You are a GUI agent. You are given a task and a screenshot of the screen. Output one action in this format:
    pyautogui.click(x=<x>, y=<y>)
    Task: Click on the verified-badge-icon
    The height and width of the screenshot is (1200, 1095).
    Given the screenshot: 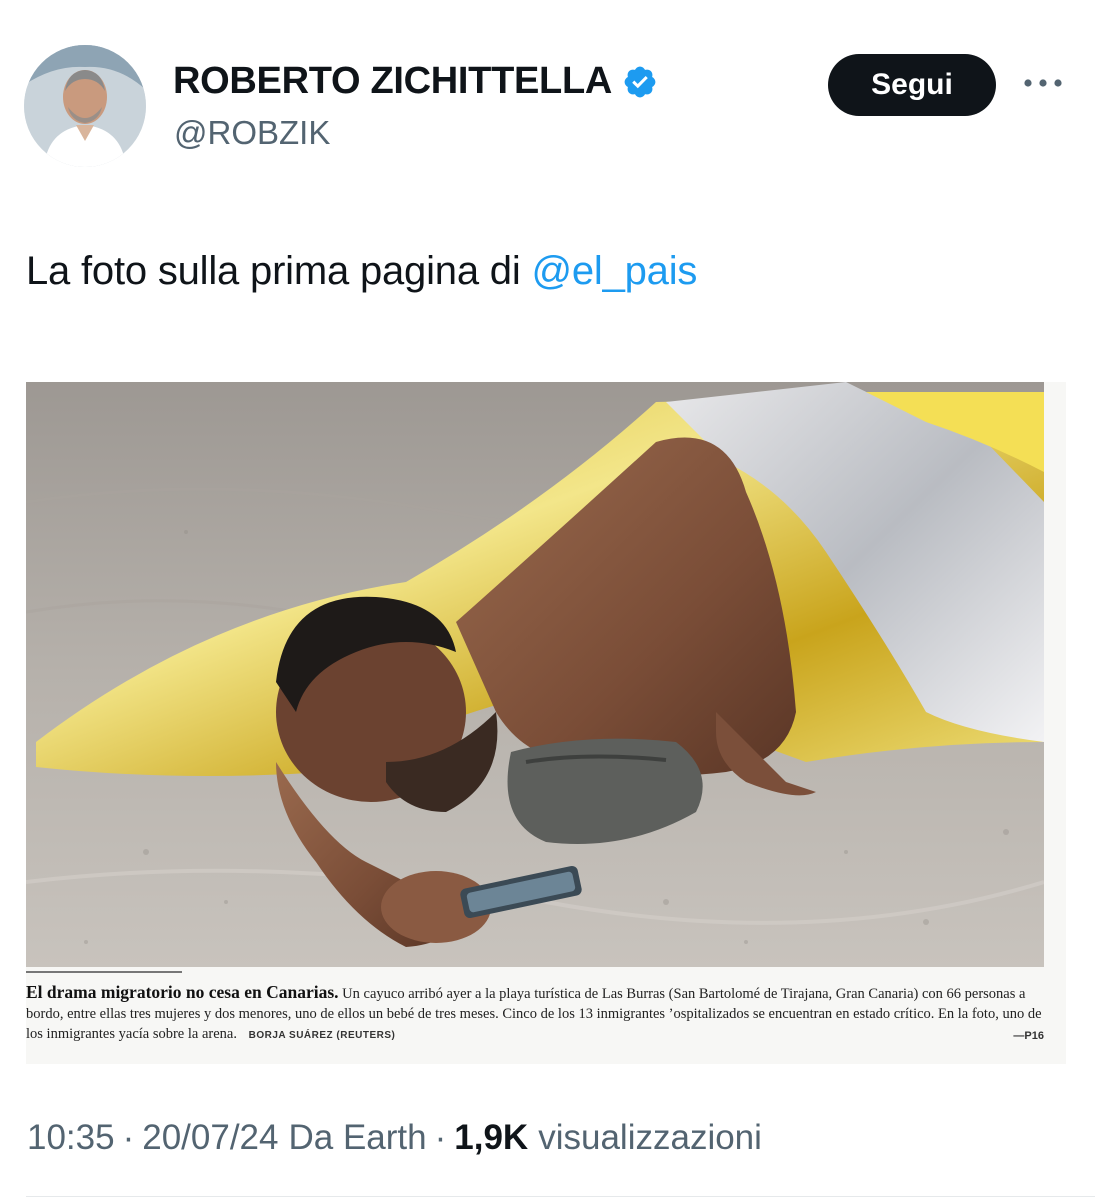 What is the action you would take?
    pyautogui.click(x=640, y=82)
    